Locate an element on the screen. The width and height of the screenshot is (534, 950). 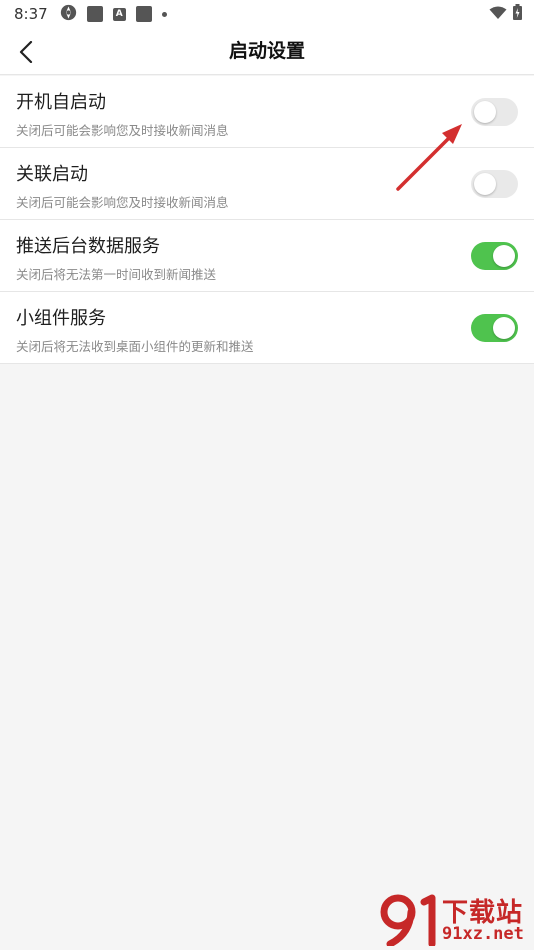
header: 启动设置 is located at coordinates (267, 51).